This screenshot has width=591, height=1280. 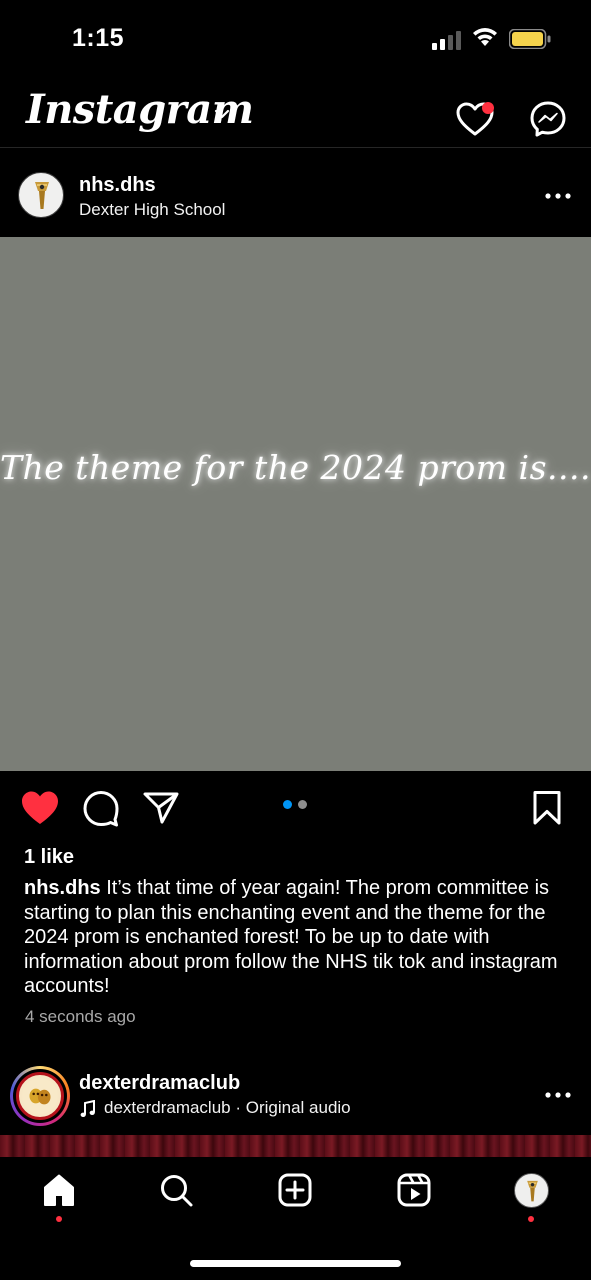 I want to click on wifi-icon, so click(x=485, y=37).